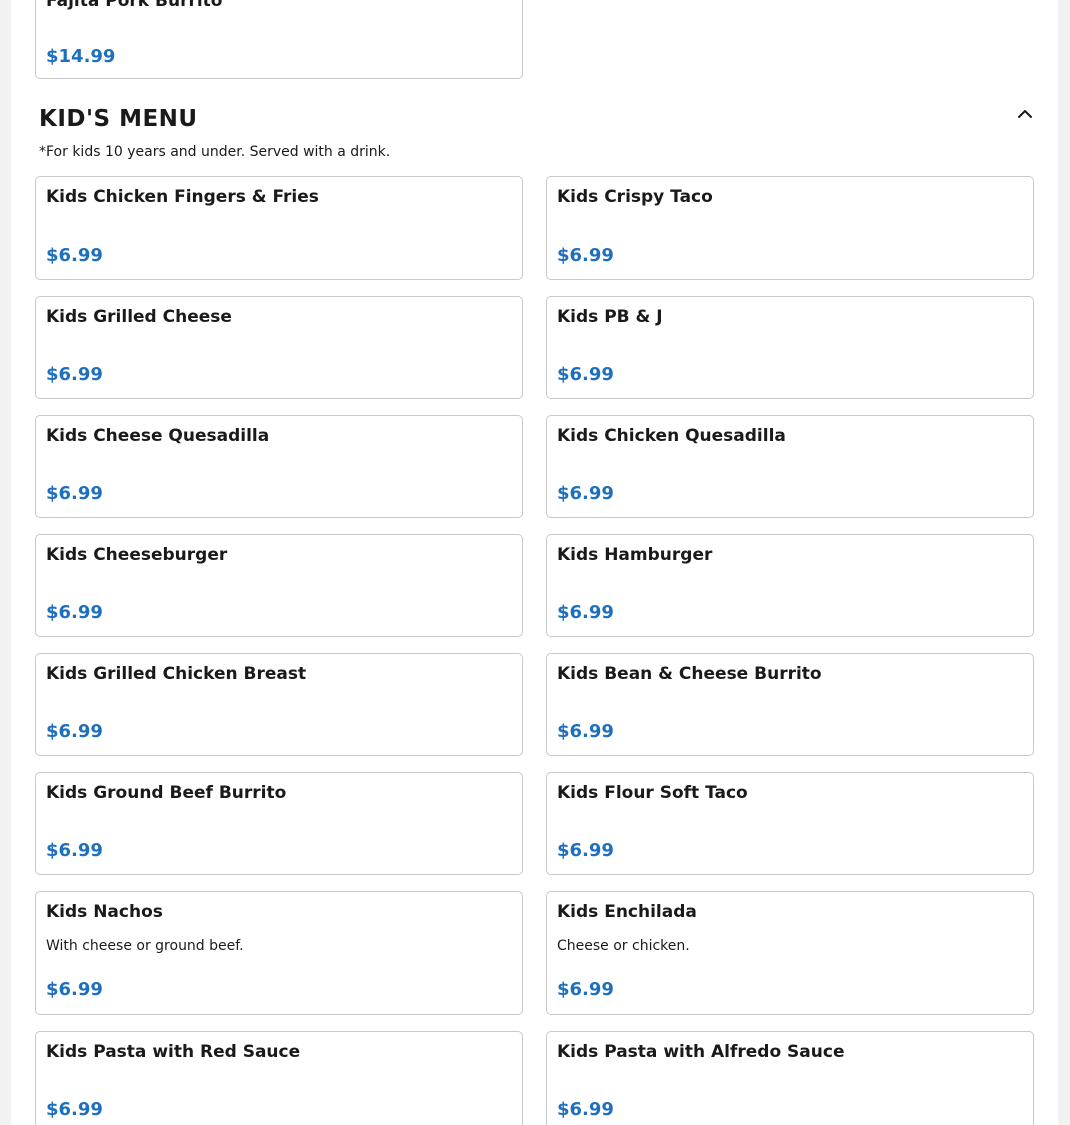 This screenshot has width=1070, height=1125. I want to click on menu-item-card: Kids Cheeseburger $6.99, so click(279, 585).